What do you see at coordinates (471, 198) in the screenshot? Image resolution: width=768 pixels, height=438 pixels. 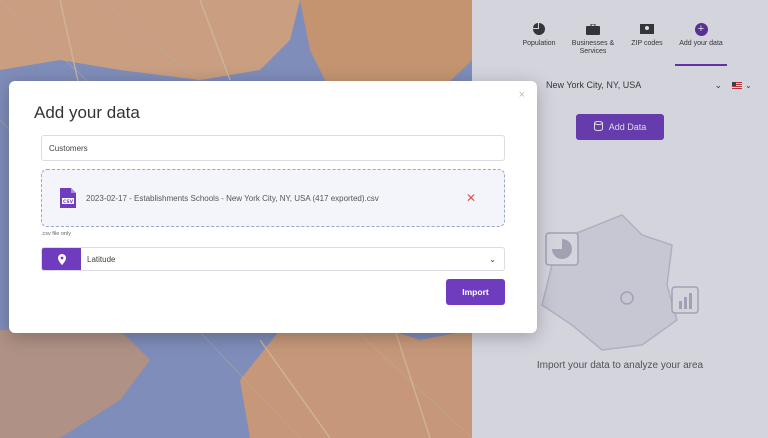 I see `remove-file-icon: ✕` at bounding box center [471, 198].